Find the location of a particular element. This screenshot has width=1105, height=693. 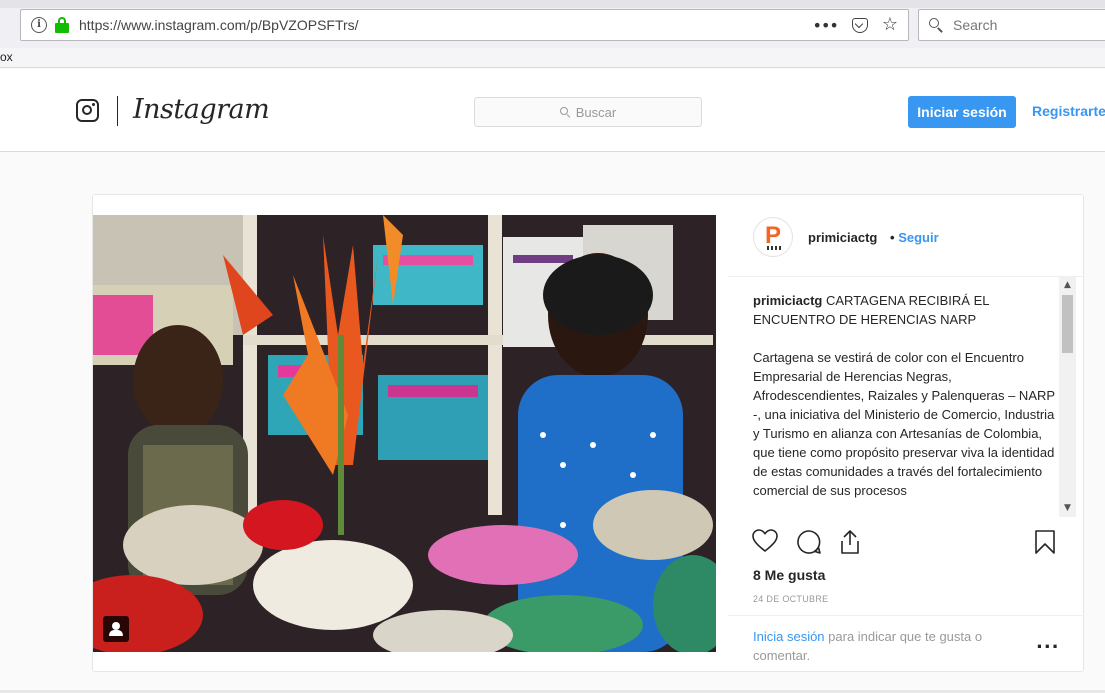

post-owner-name: primiciactg is located at coordinates (842, 237).